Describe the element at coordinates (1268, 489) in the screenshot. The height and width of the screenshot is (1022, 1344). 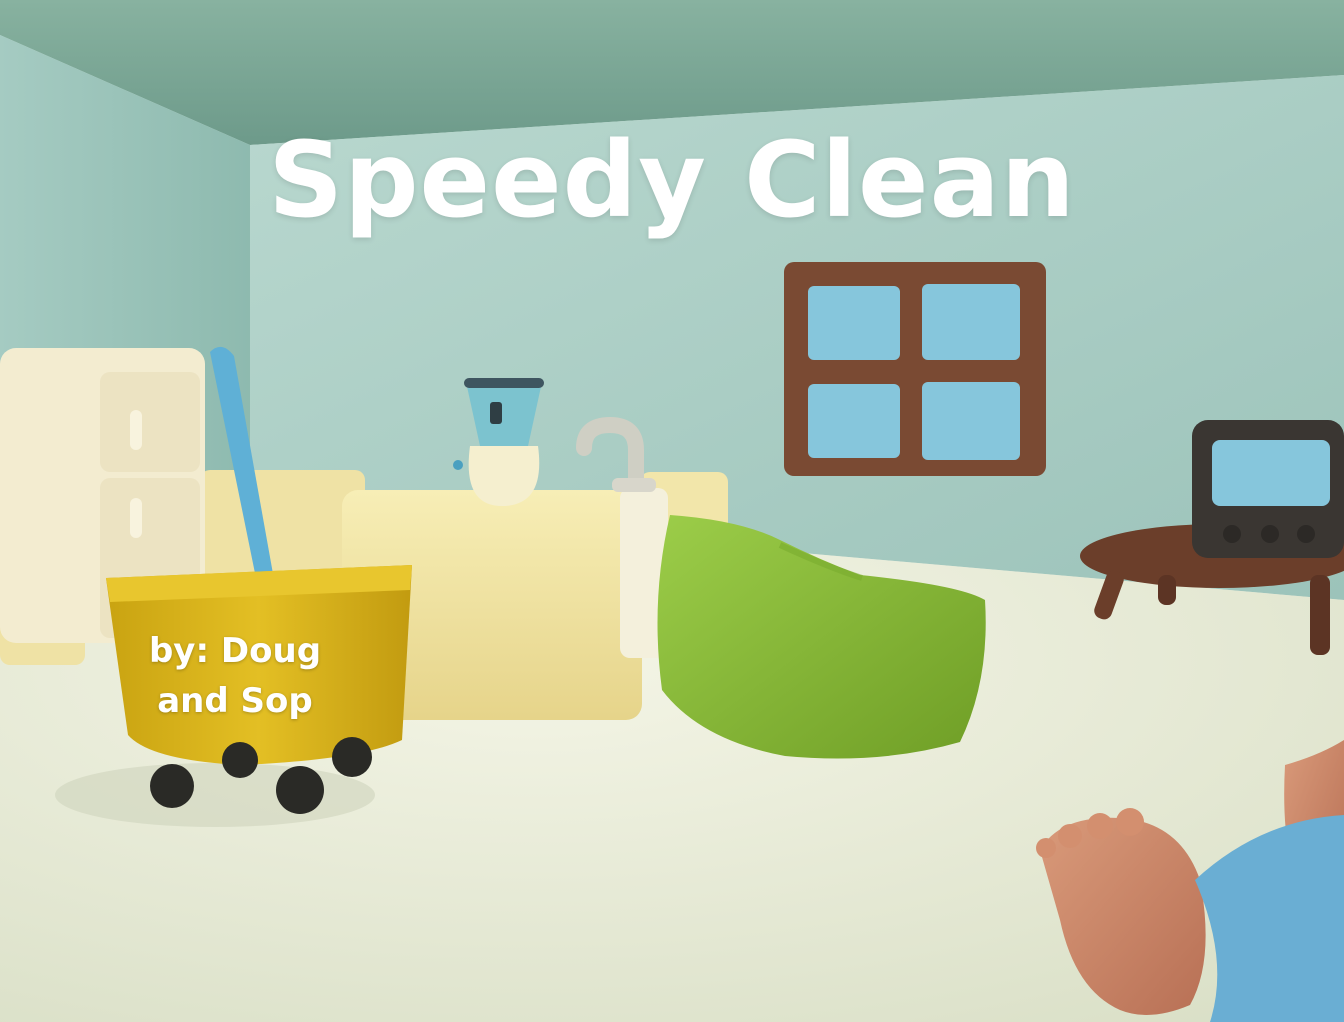
I see `television` at that location.